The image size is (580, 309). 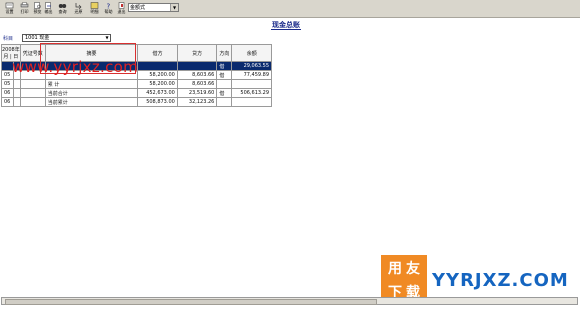 I want to click on horizontal-scrollbar, so click(x=289, y=301).